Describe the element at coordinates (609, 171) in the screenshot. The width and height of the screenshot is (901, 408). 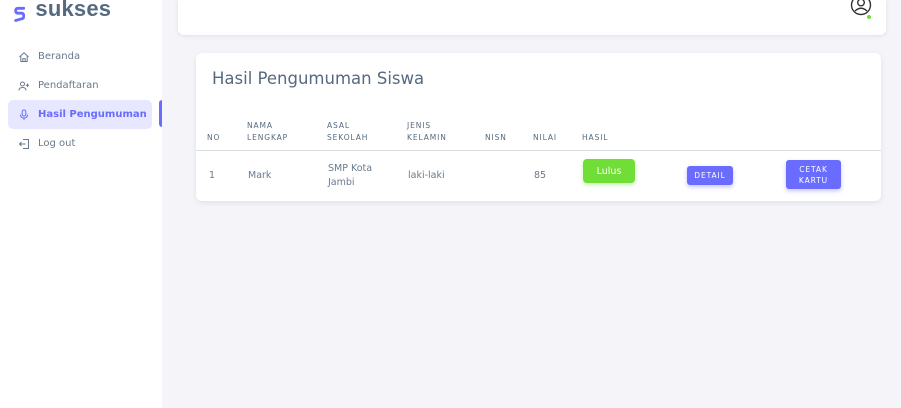
I see `status-badge: Lulus` at that location.